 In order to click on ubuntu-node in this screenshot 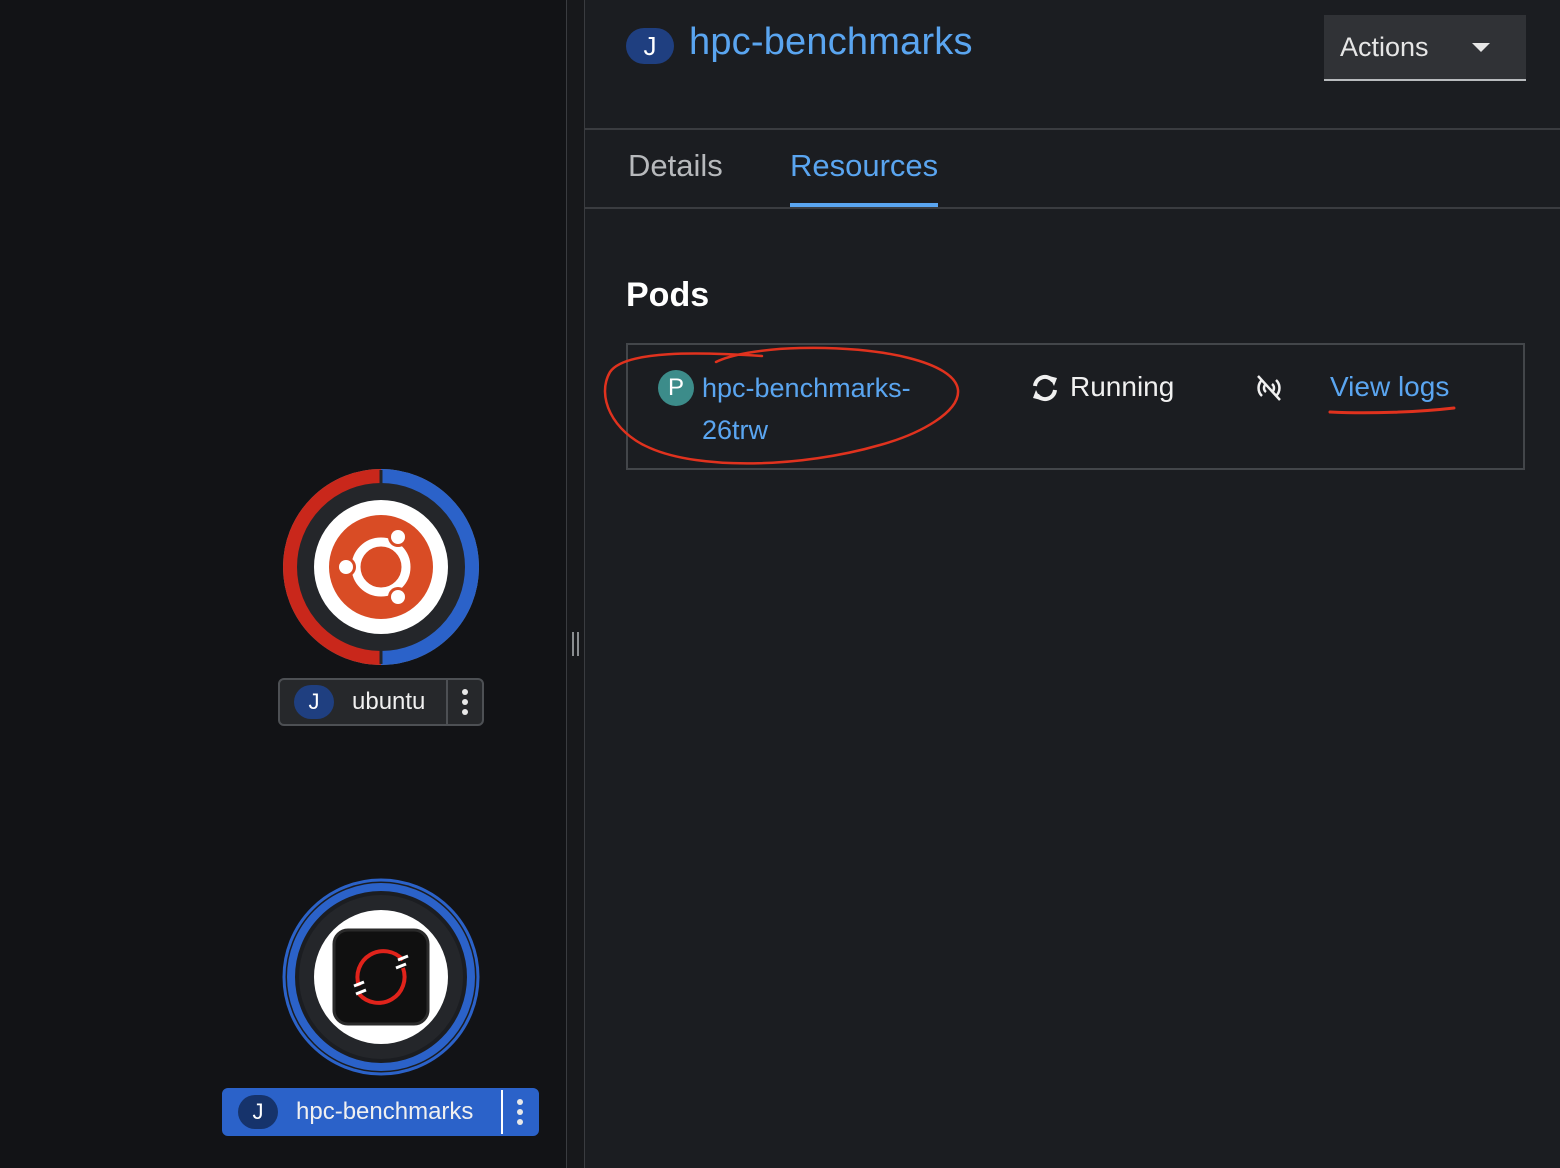, I will do `click(381, 567)`.